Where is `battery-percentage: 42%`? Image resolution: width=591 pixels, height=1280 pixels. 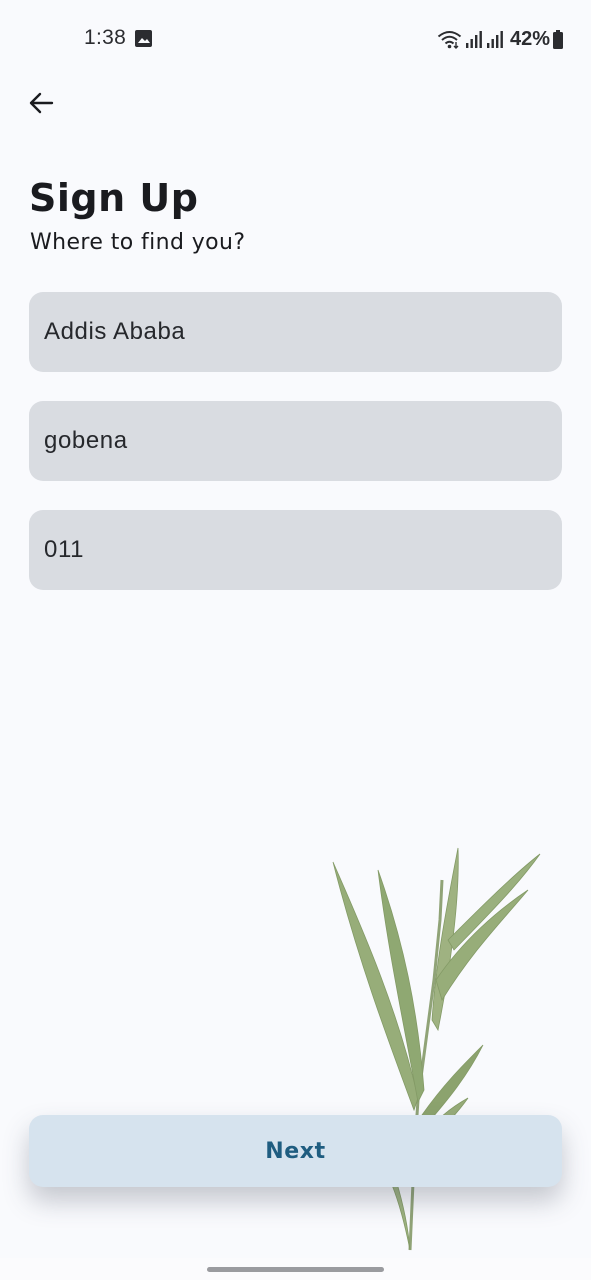
battery-percentage: 42% is located at coordinates (529, 38).